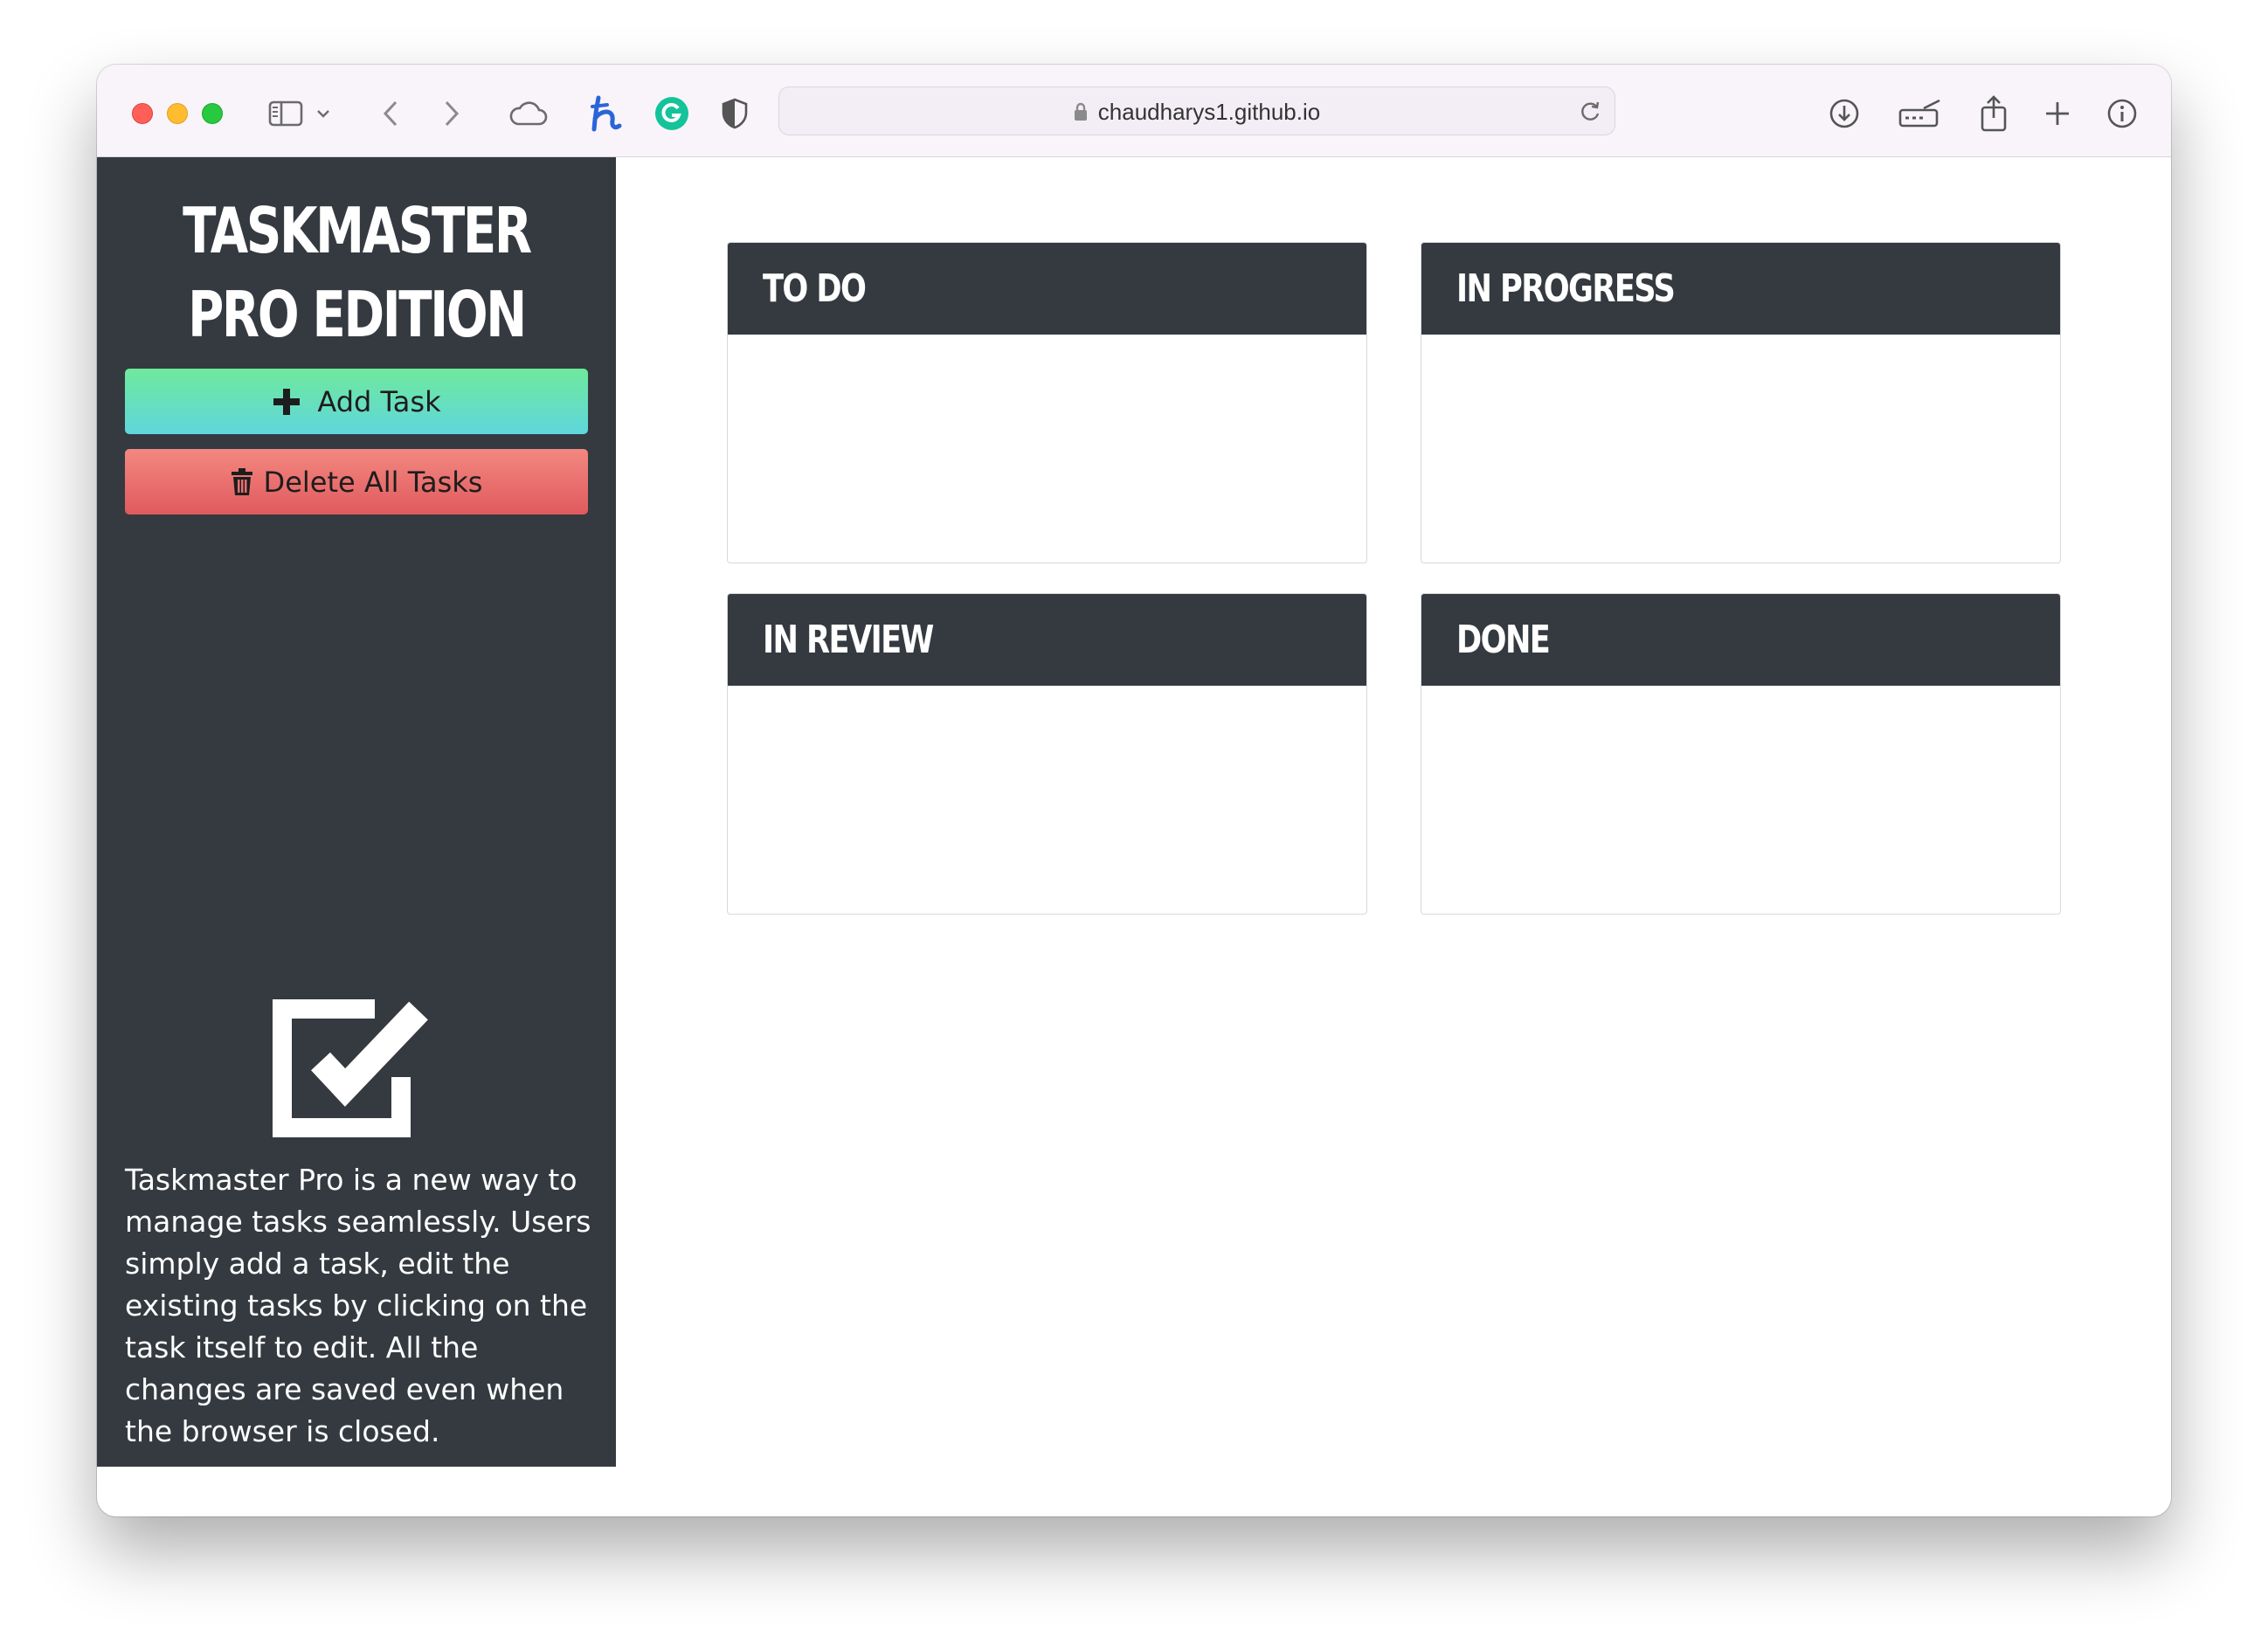  Describe the element at coordinates (1741, 402) in the screenshot. I see `lane-in-progress: In Progress` at that location.